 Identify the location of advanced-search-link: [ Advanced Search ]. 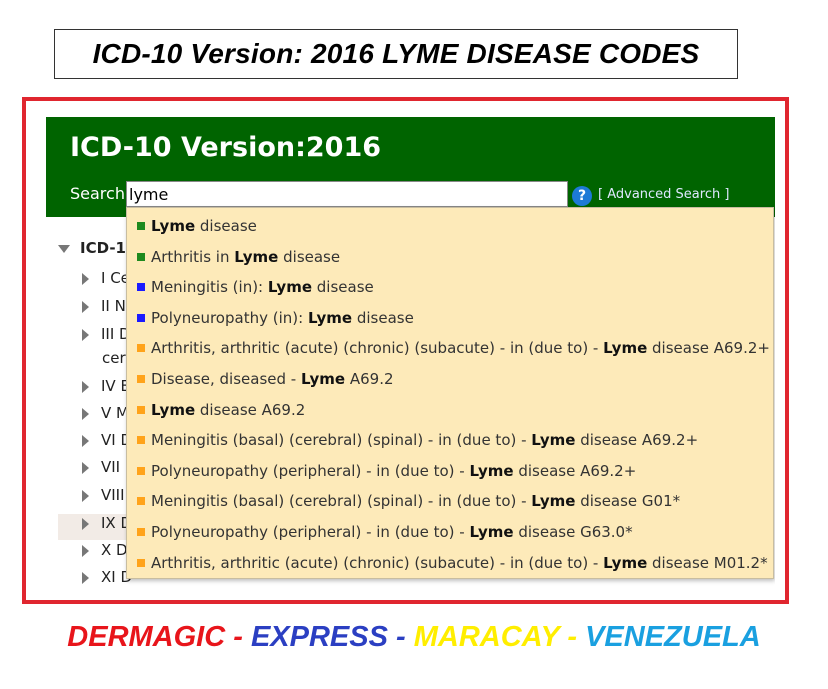
(663, 194).